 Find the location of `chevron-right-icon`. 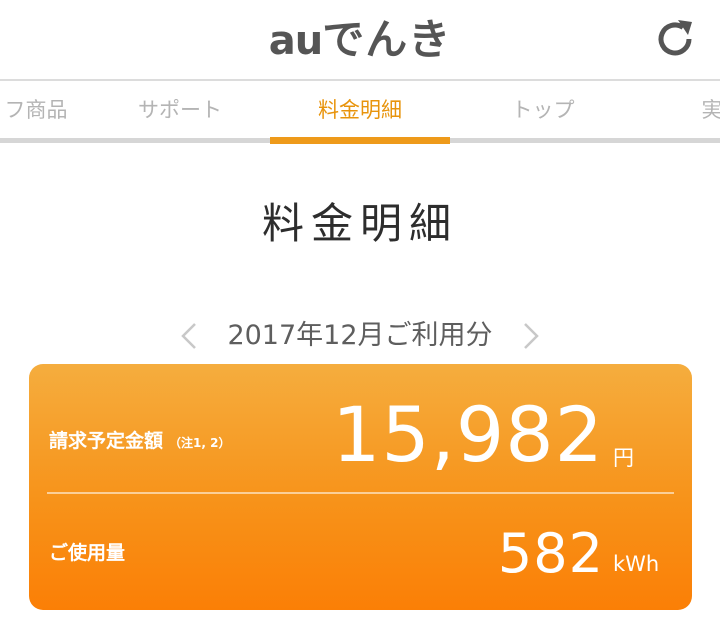

chevron-right-icon is located at coordinates (531, 336).